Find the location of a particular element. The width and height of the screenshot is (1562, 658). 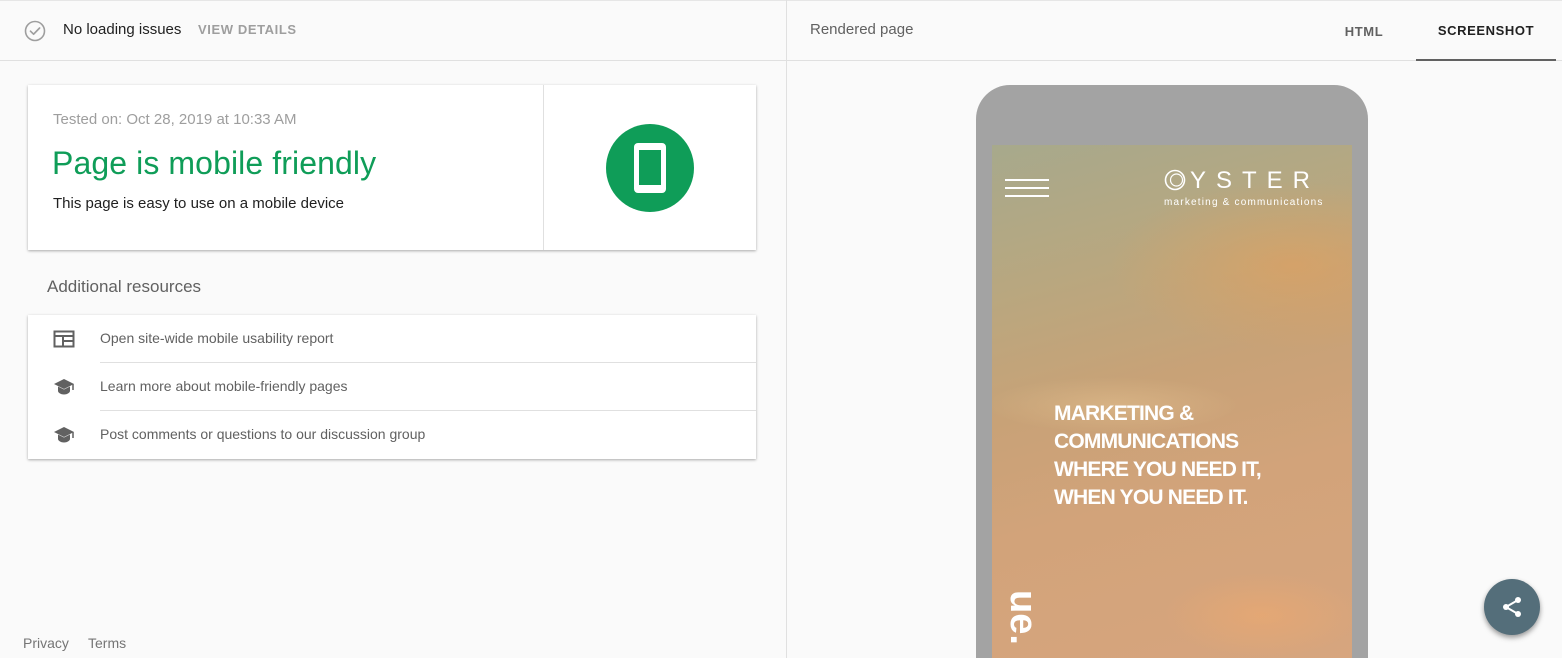

oyster-logo: YSTER marketing & communications is located at coordinates (1253, 188).